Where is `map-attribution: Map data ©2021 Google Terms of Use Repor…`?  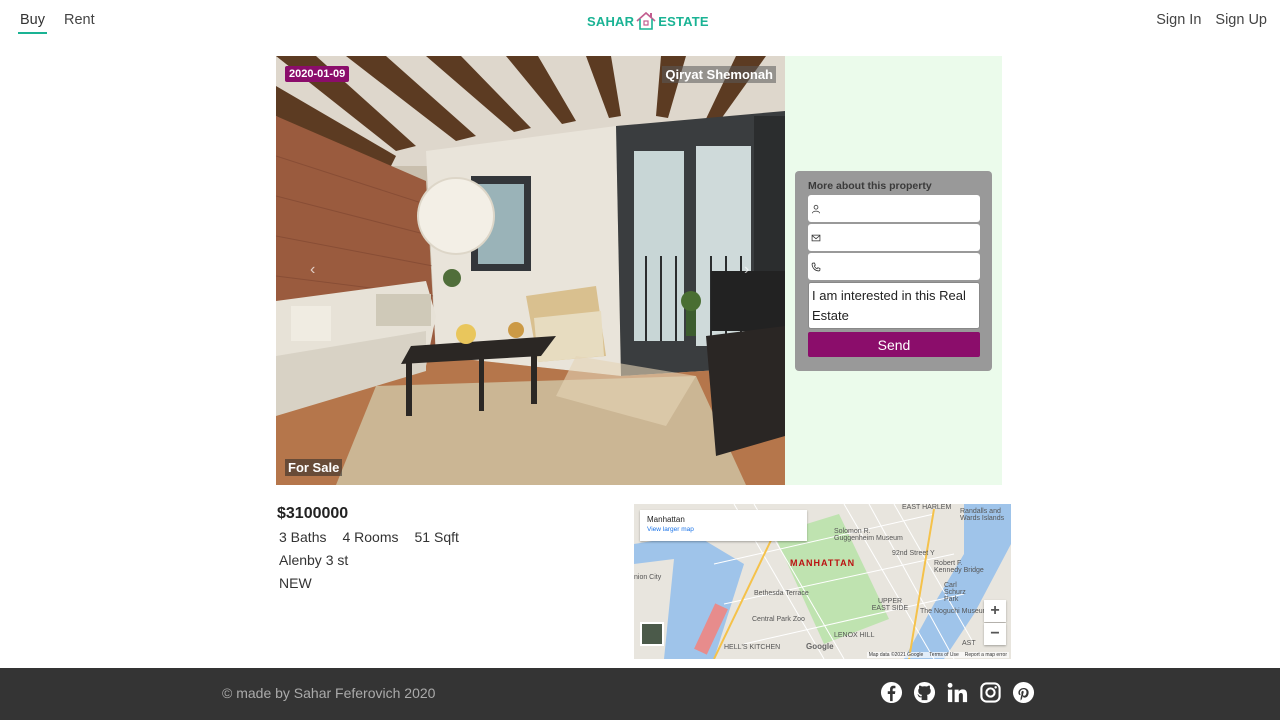
map-attribution: Map data ©2021 Google Terms of Use Repor… is located at coordinates (937, 655).